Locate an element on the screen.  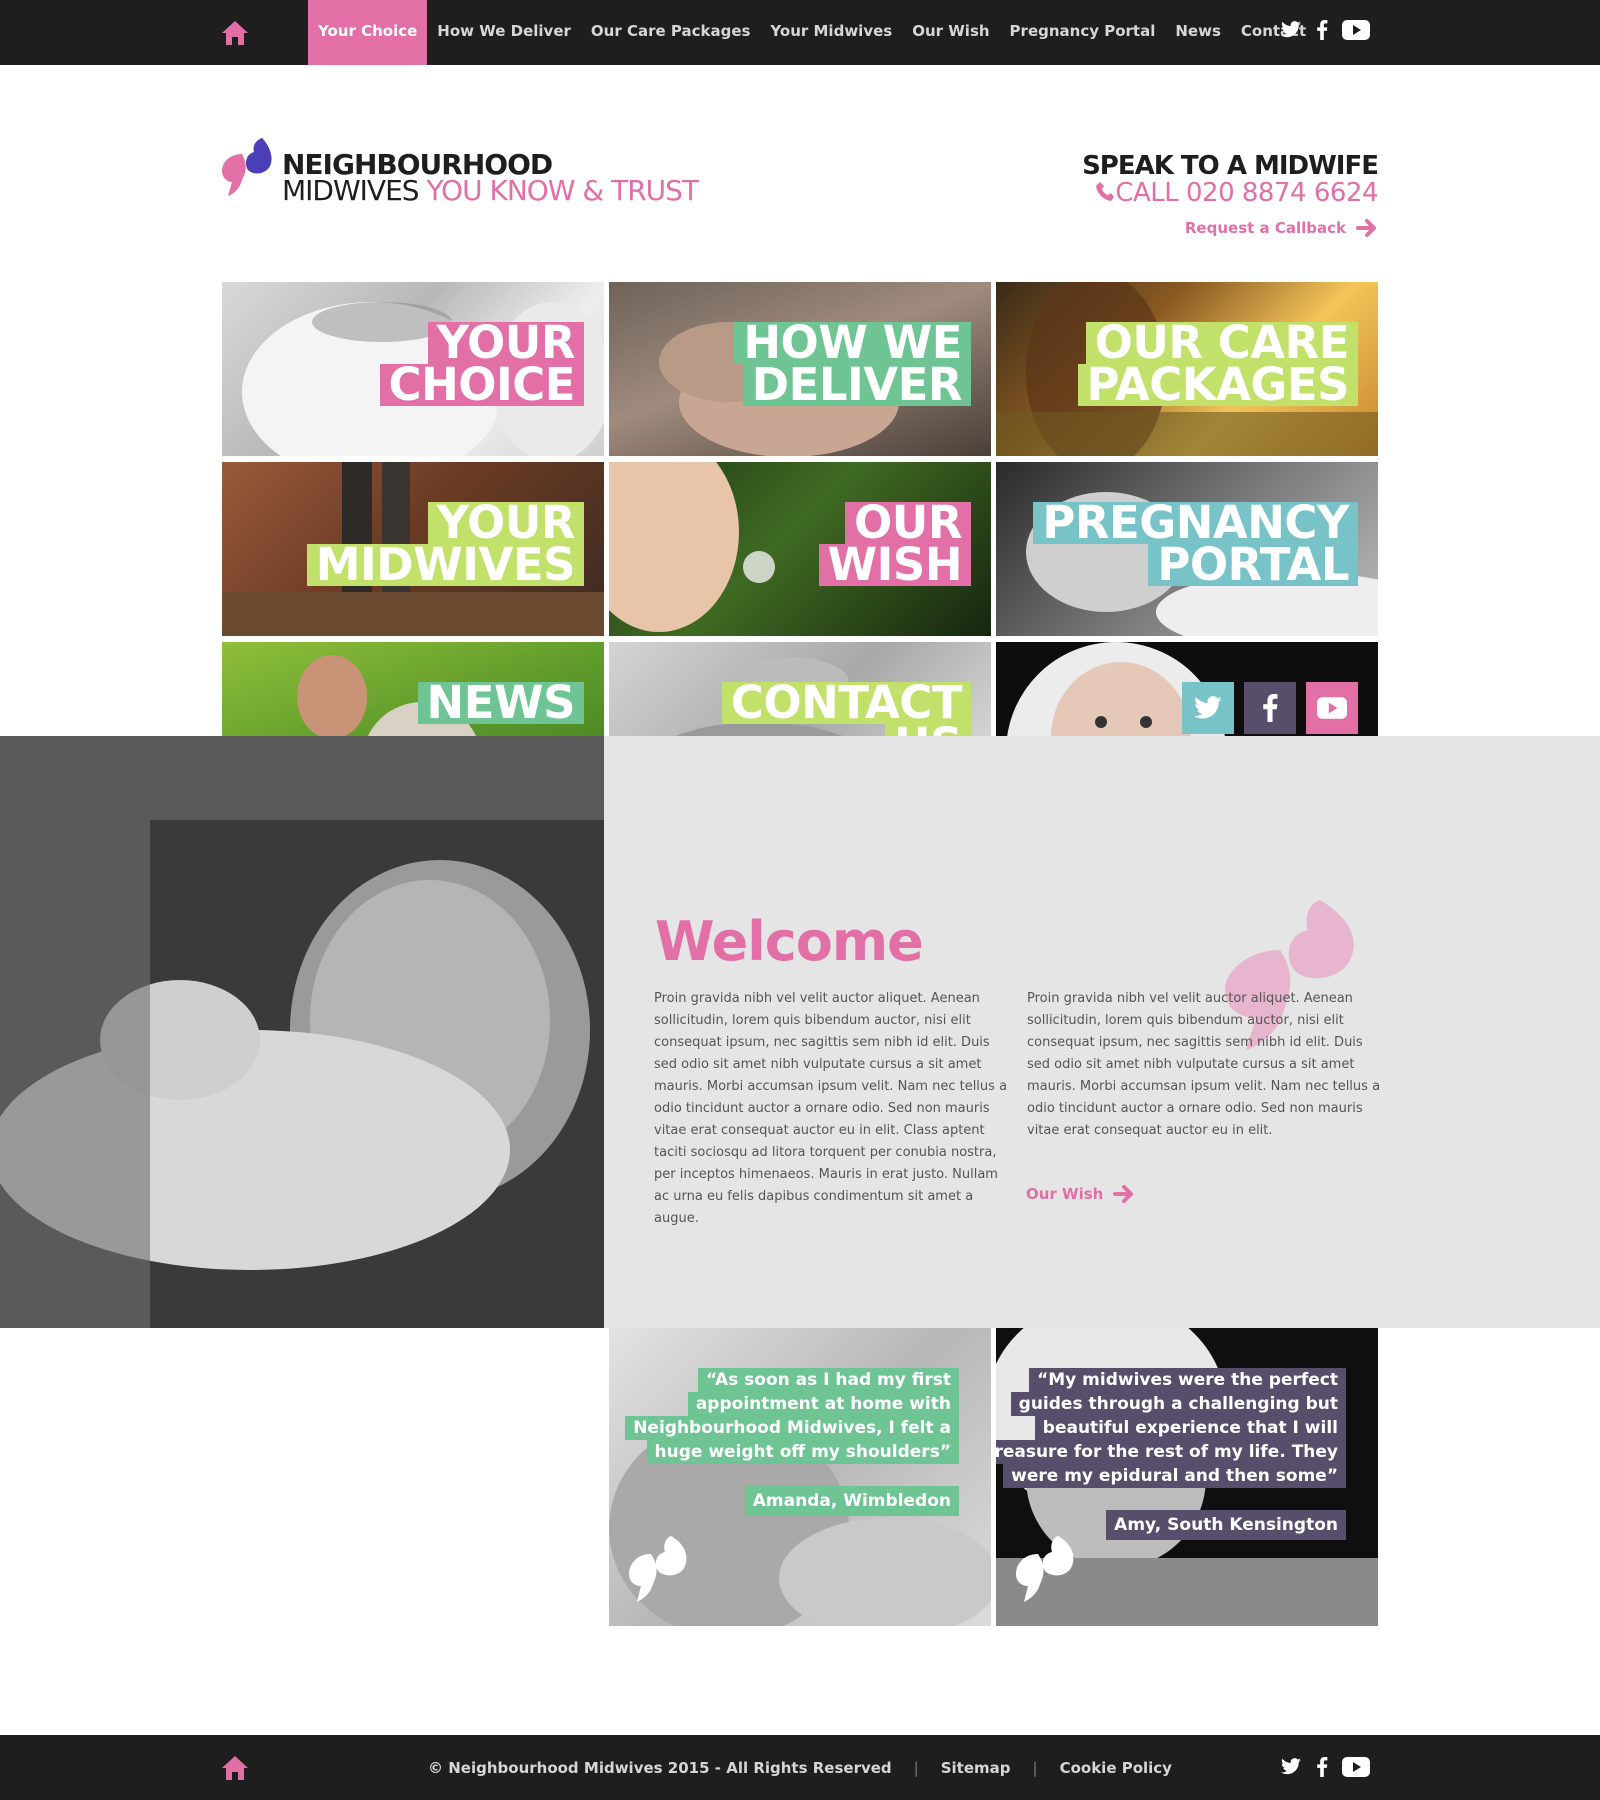
nav-how-we-deliver: How We Deliver is located at coordinates (504, 32).